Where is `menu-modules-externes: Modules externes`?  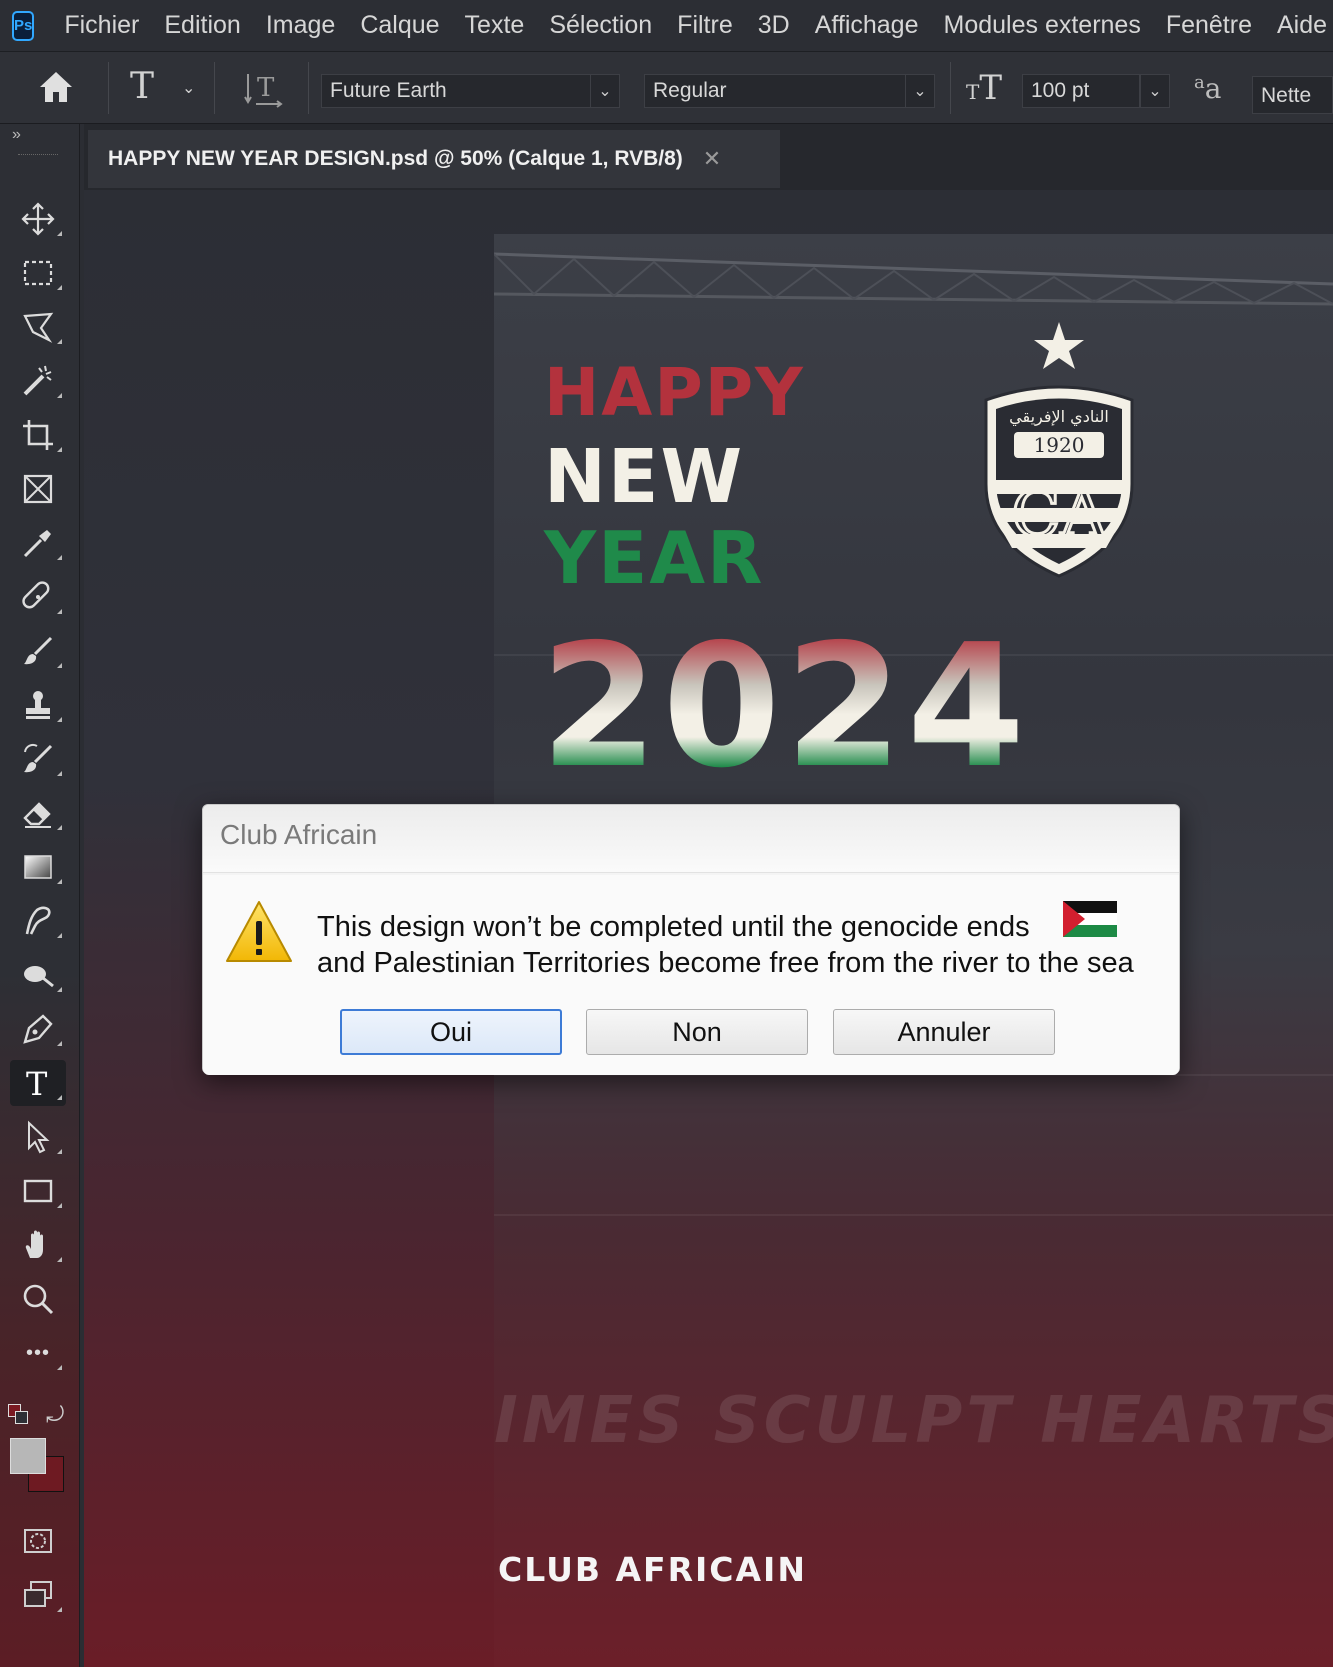 menu-modules-externes: Modules externes is located at coordinates (1042, 25).